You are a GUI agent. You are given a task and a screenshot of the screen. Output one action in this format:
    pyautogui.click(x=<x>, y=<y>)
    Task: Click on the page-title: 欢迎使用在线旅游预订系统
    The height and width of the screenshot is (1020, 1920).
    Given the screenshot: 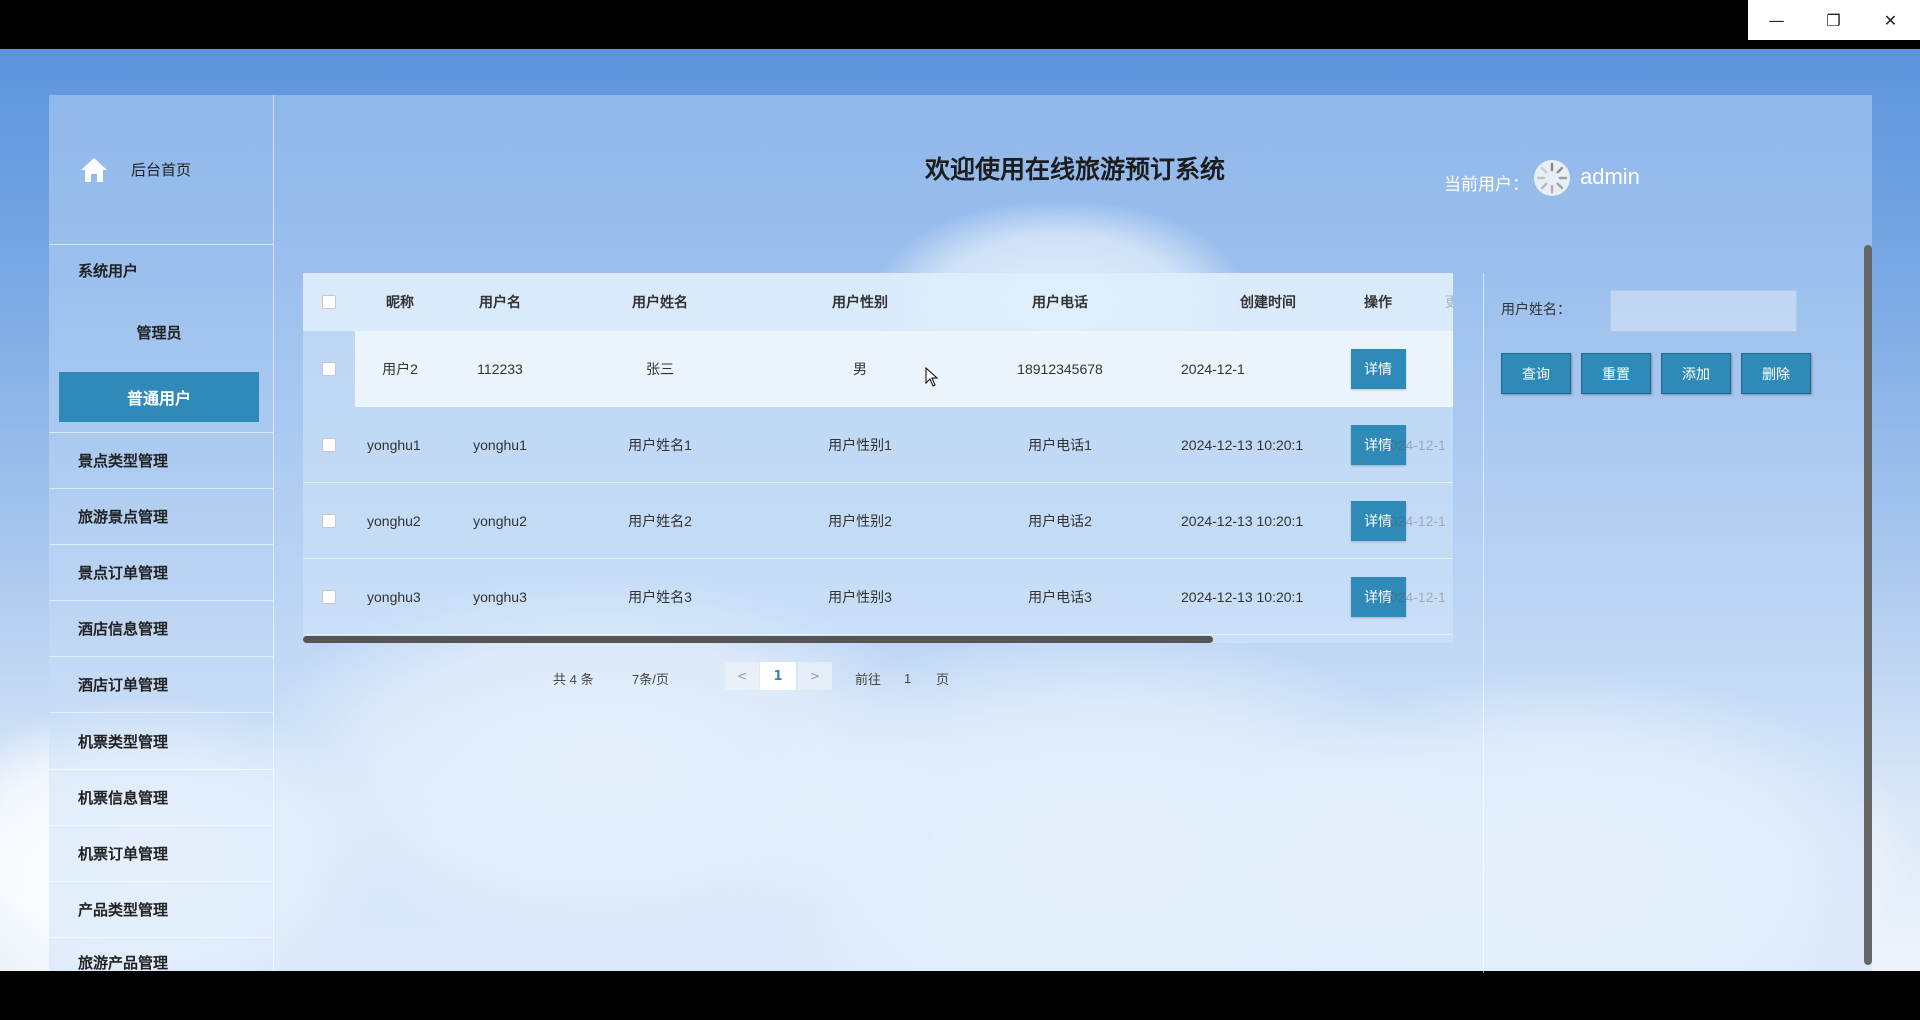 What is the action you would take?
    pyautogui.click(x=1074, y=170)
    